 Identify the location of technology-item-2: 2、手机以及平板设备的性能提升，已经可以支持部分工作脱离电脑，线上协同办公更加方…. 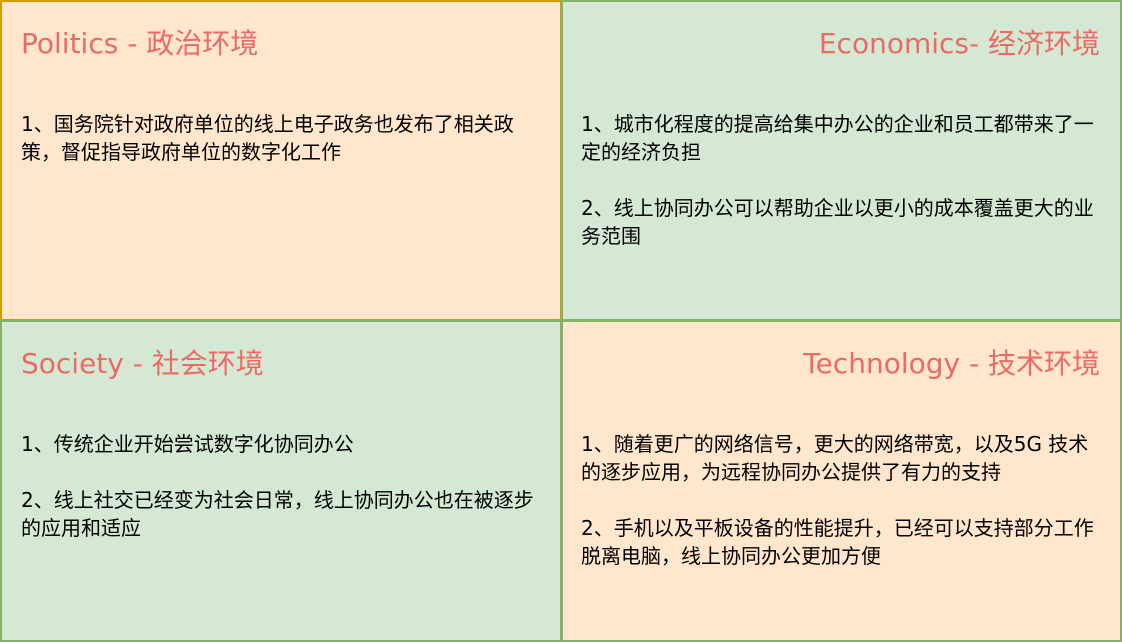
(837, 542).